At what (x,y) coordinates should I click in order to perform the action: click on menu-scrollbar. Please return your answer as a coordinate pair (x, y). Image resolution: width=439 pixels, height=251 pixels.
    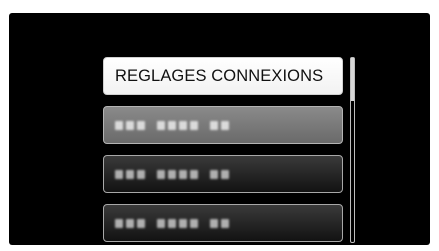
    Looking at the image, I should click on (352, 150).